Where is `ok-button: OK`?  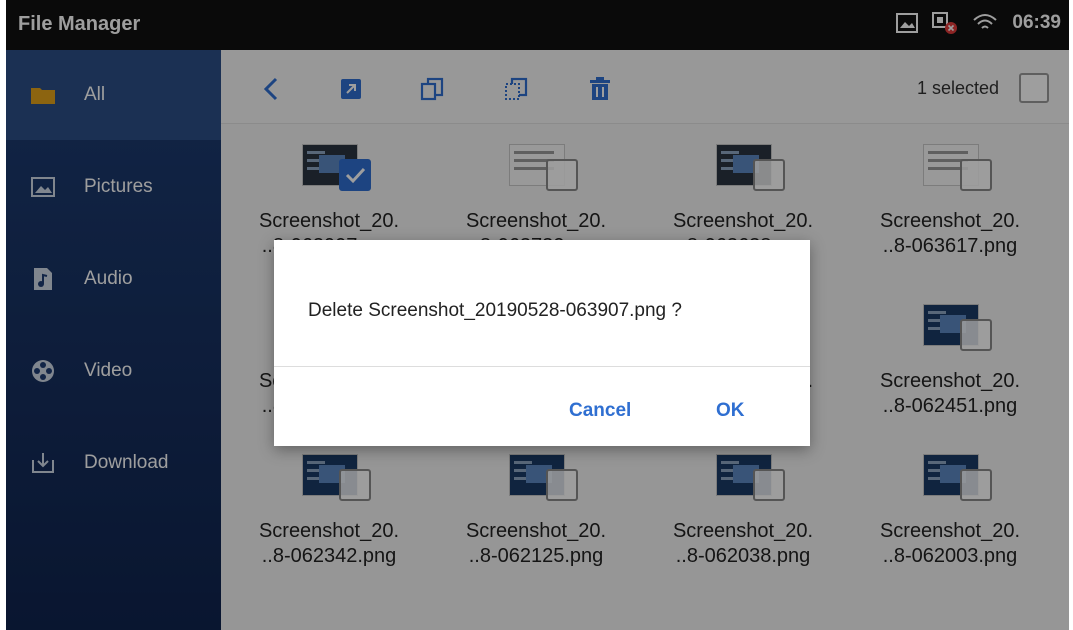
ok-button: OK is located at coordinates (730, 411).